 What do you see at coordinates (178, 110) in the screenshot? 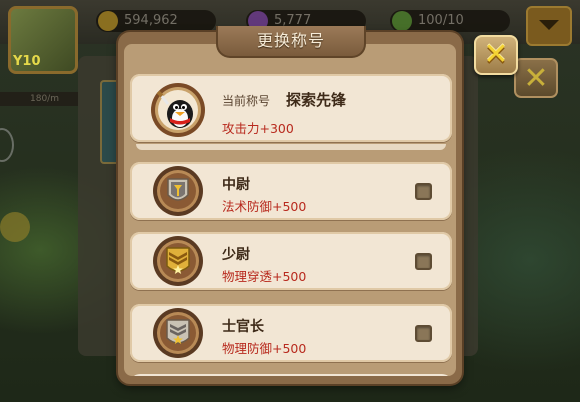
I see `penguin-avatar-icon` at bounding box center [178, 110].